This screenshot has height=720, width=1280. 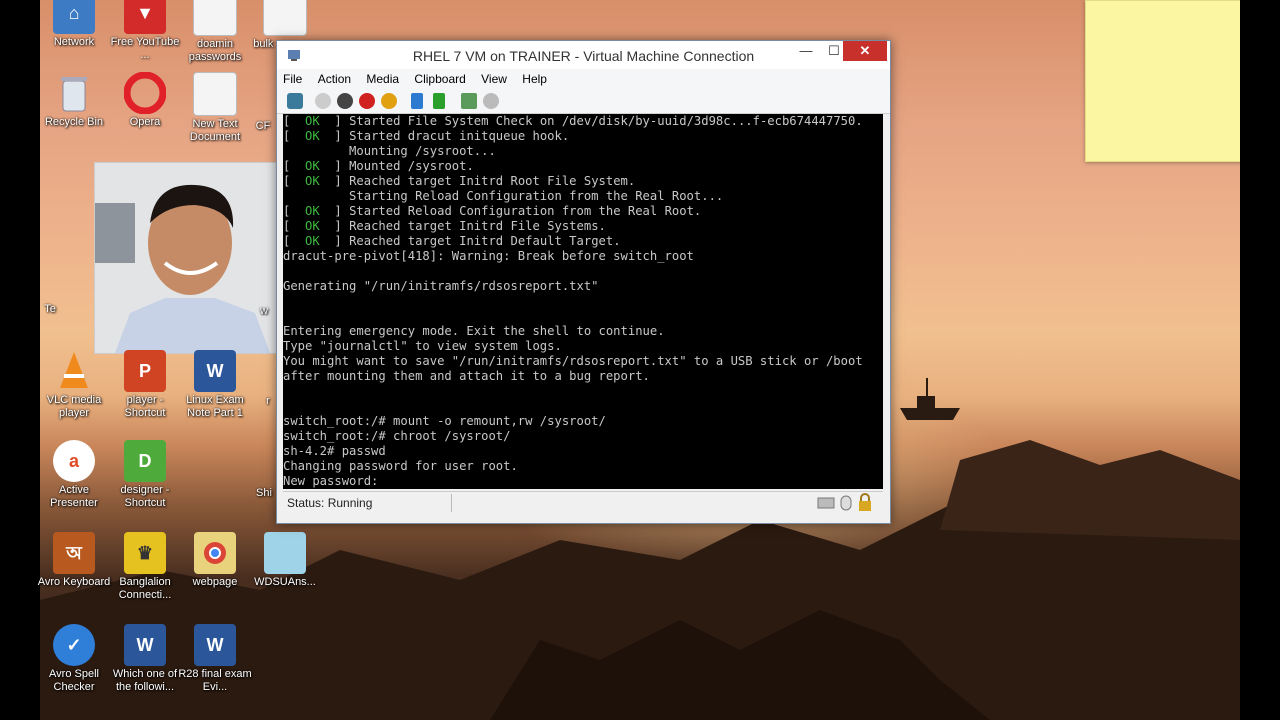 What do you see at coordinates (74, 553) in the screenshot?
I see `avro-keyboard-icon: অ` at bounding box center [74, 553].